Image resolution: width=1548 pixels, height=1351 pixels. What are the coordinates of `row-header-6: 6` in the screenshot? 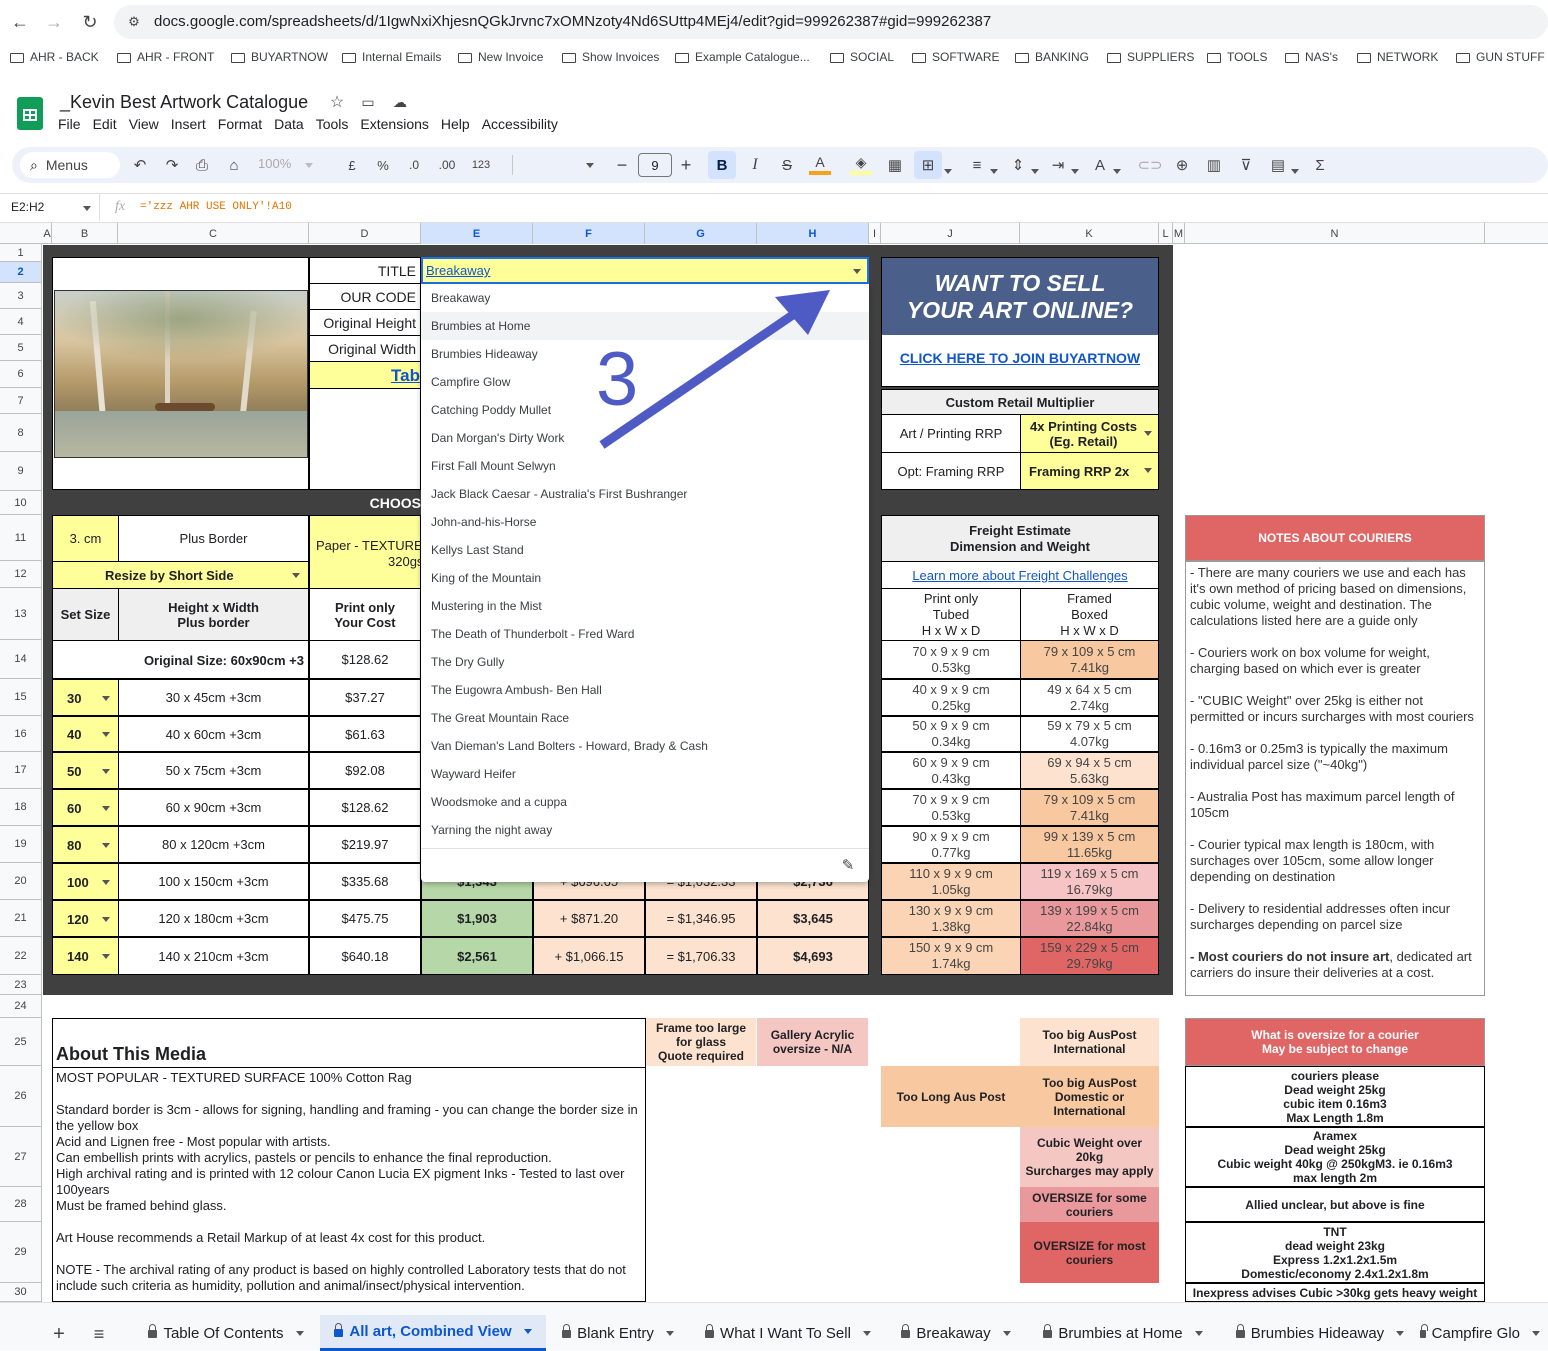 It's located at (20, 374).